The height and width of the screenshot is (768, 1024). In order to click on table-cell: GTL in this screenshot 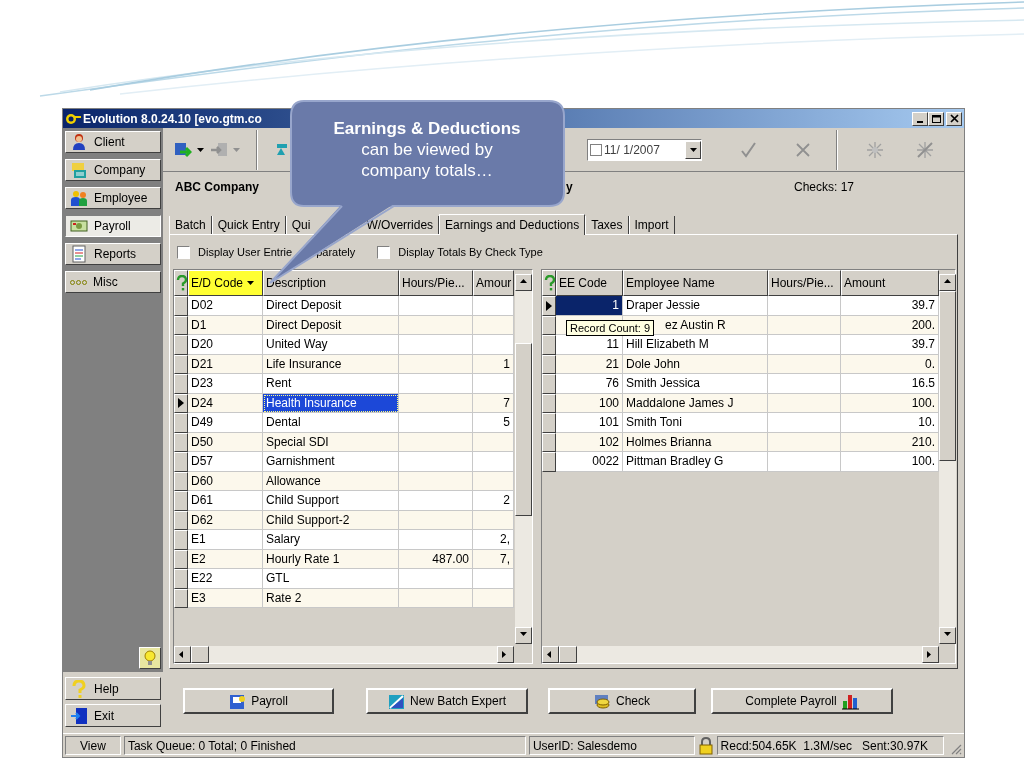, I will do `click(331, 579)`.